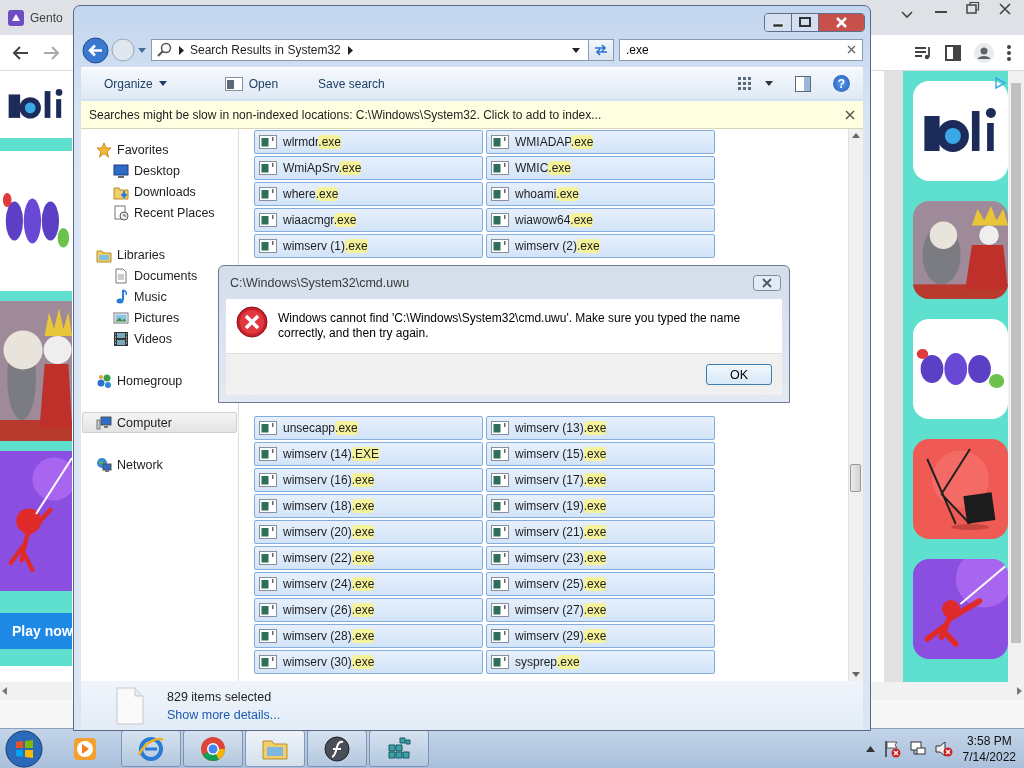 Image resolution: width=1024 pixels, height=768 pixels. What do you see at coordinates (135, 83) in the screenshot?
I see `organize-menu: Organize` at bounding box center [135, 83].